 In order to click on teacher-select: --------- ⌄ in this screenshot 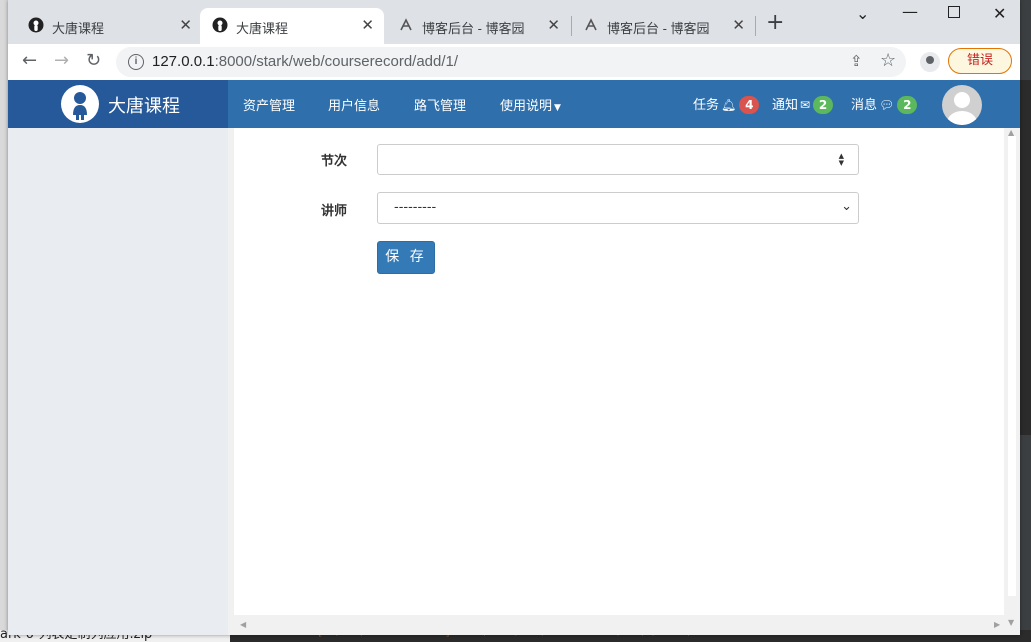, I will do `click(618, 208)`.